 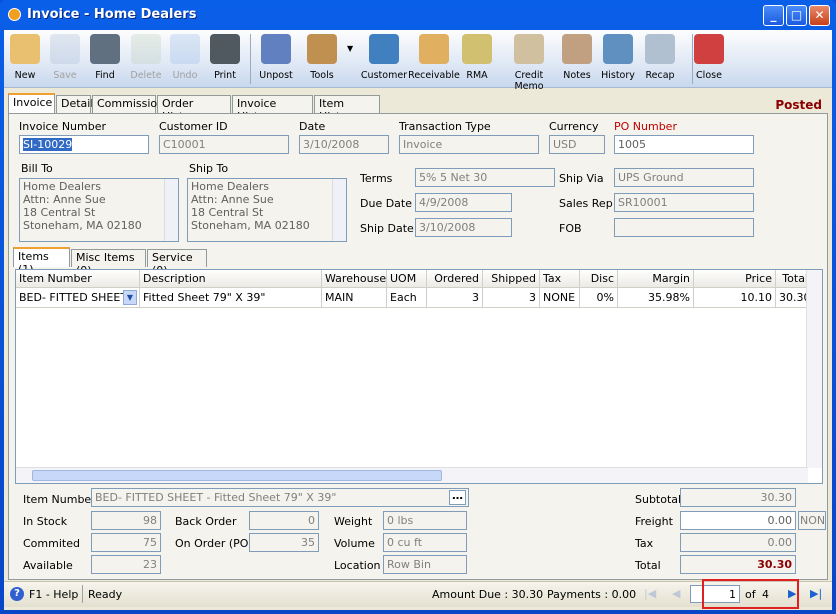 What do you see at coordinates (599, 279) in the screenshot?
I see `column-header: Disc` at bounding box center [599, 279].